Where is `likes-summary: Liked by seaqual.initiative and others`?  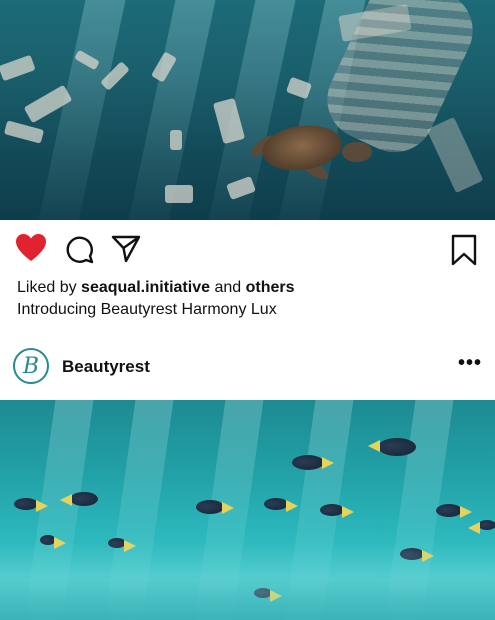
likes-summary: Liked by seaqual.initiative and others is located at coordinates (156, 288).